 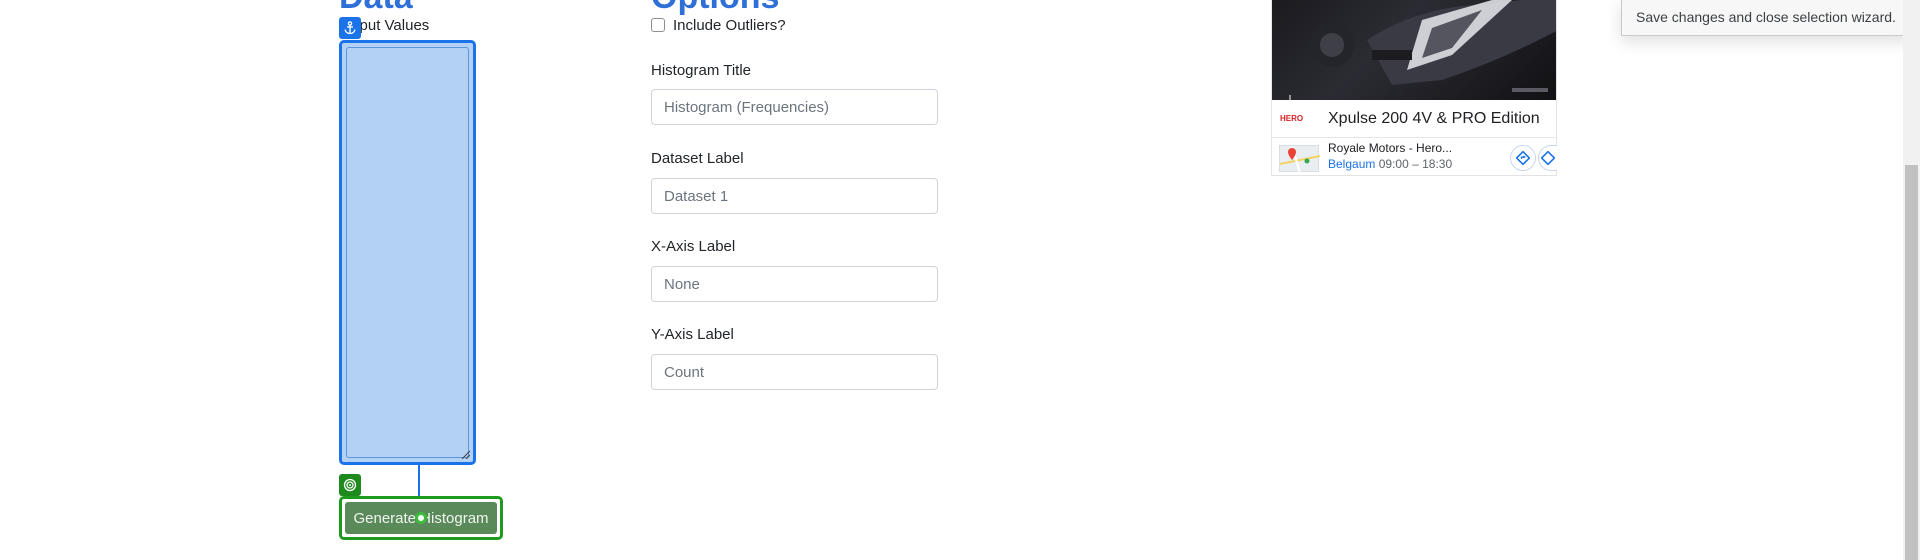 What do you see at coordinates (1766, 18) in the screenshot?
I see `save-close-tooltip: Save changes and close selection wizard.` at bounding box center [1766, 18].